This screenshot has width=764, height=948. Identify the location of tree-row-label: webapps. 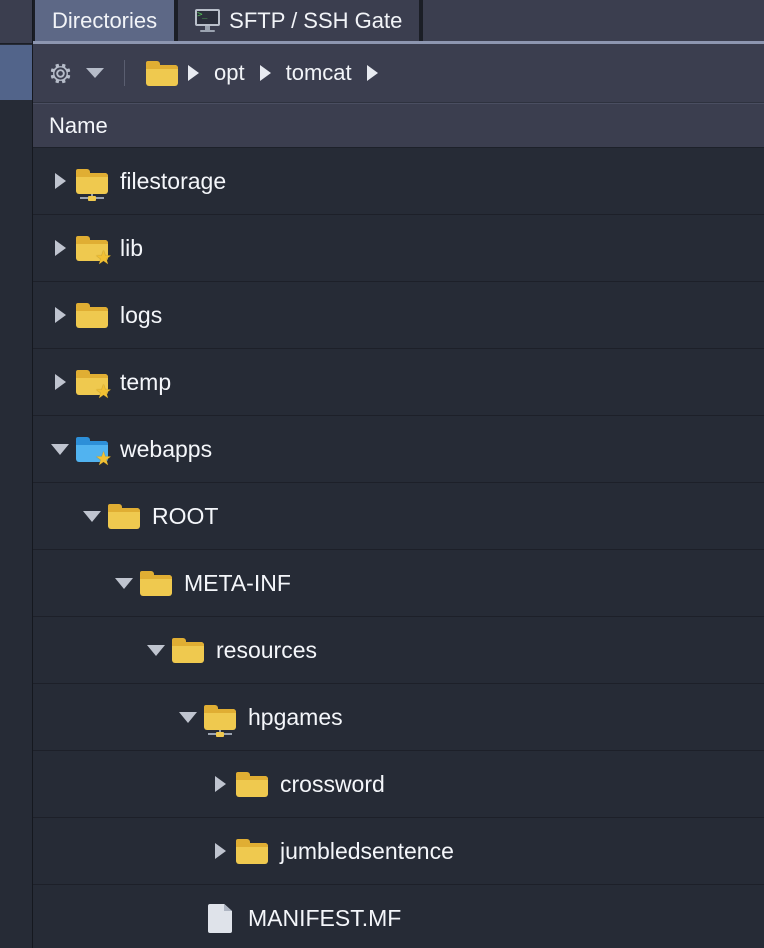
(166, 448).